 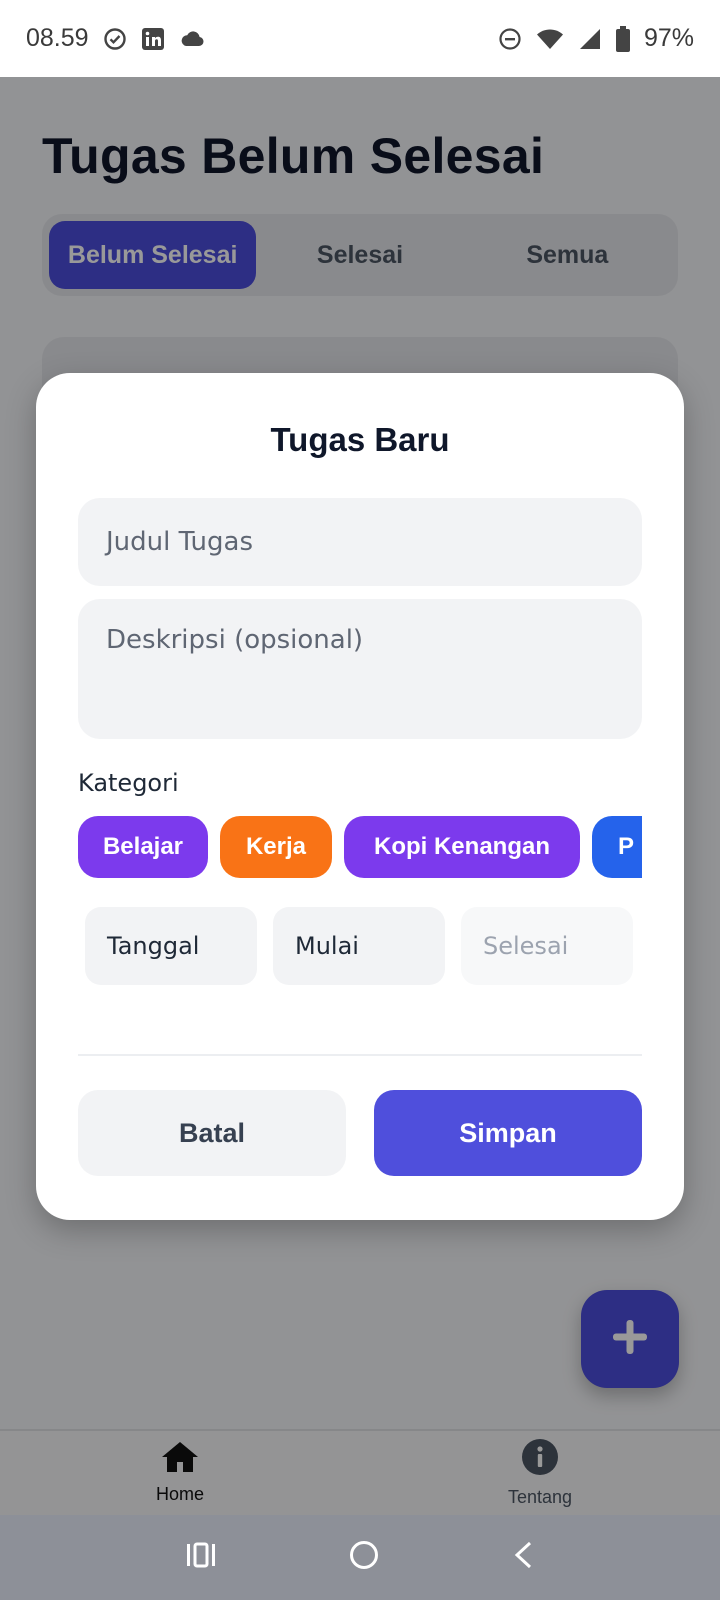 I want to click on back-icon, so click(x=523, y=1557).